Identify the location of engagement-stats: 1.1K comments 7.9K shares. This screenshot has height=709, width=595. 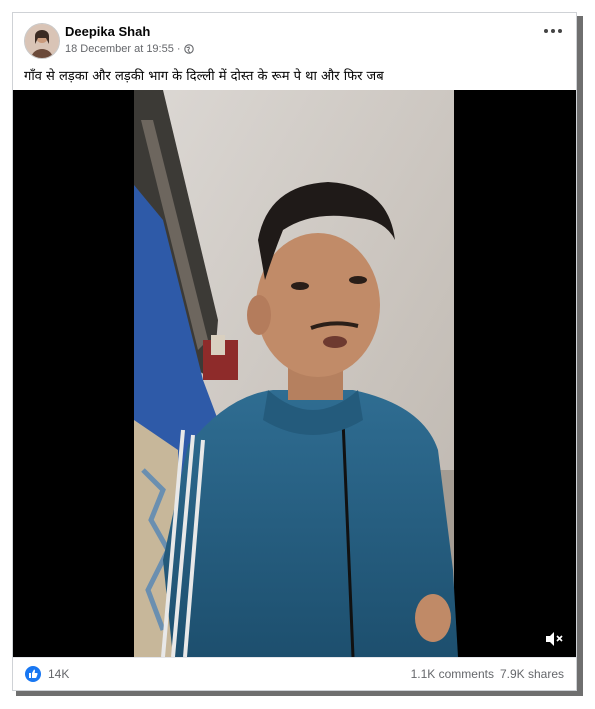
(487, 674).